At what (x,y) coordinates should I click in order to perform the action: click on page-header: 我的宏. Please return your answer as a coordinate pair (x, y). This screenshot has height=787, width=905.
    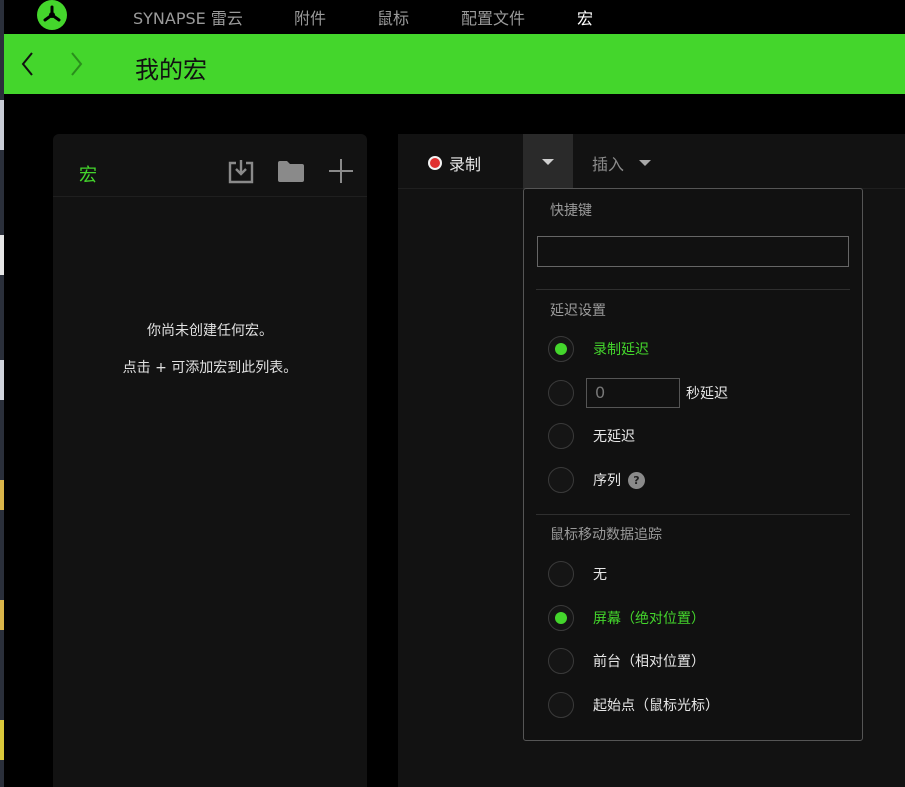
    Looking at the image, I should click on (454, 64).